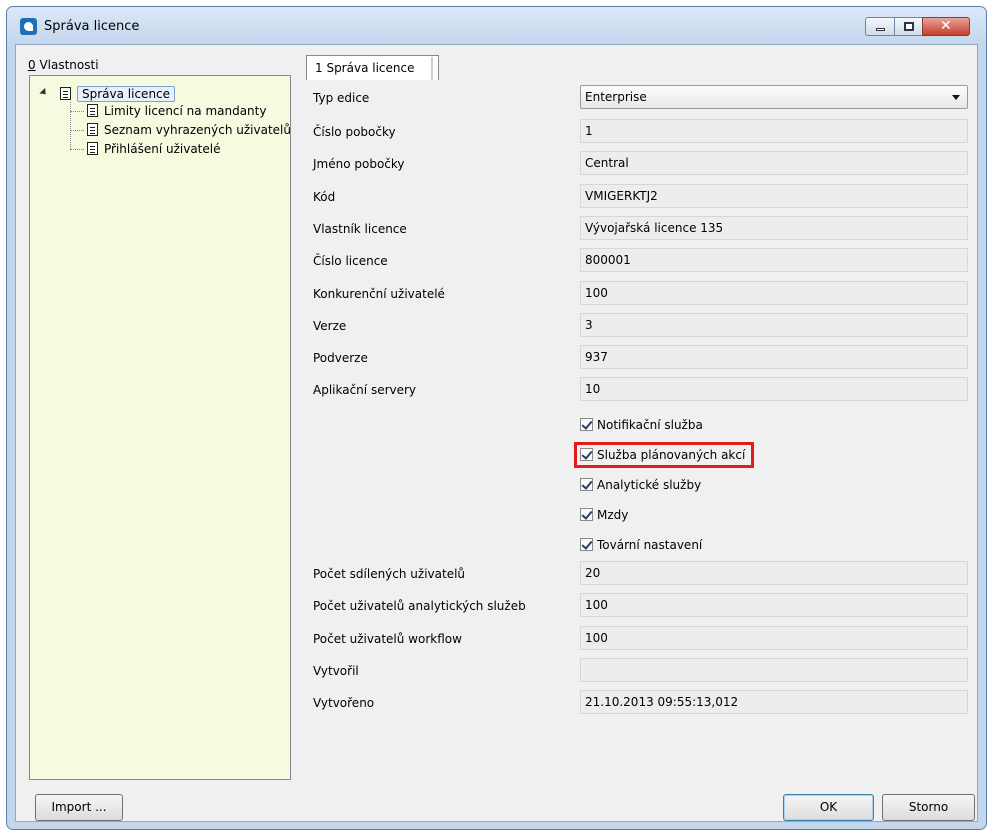 This screenshot has height=840, width=995. What do you see at coordinates (956, 97) in the screenshot?
I see `chevron-down-icon` at bounding box center [956, 97].